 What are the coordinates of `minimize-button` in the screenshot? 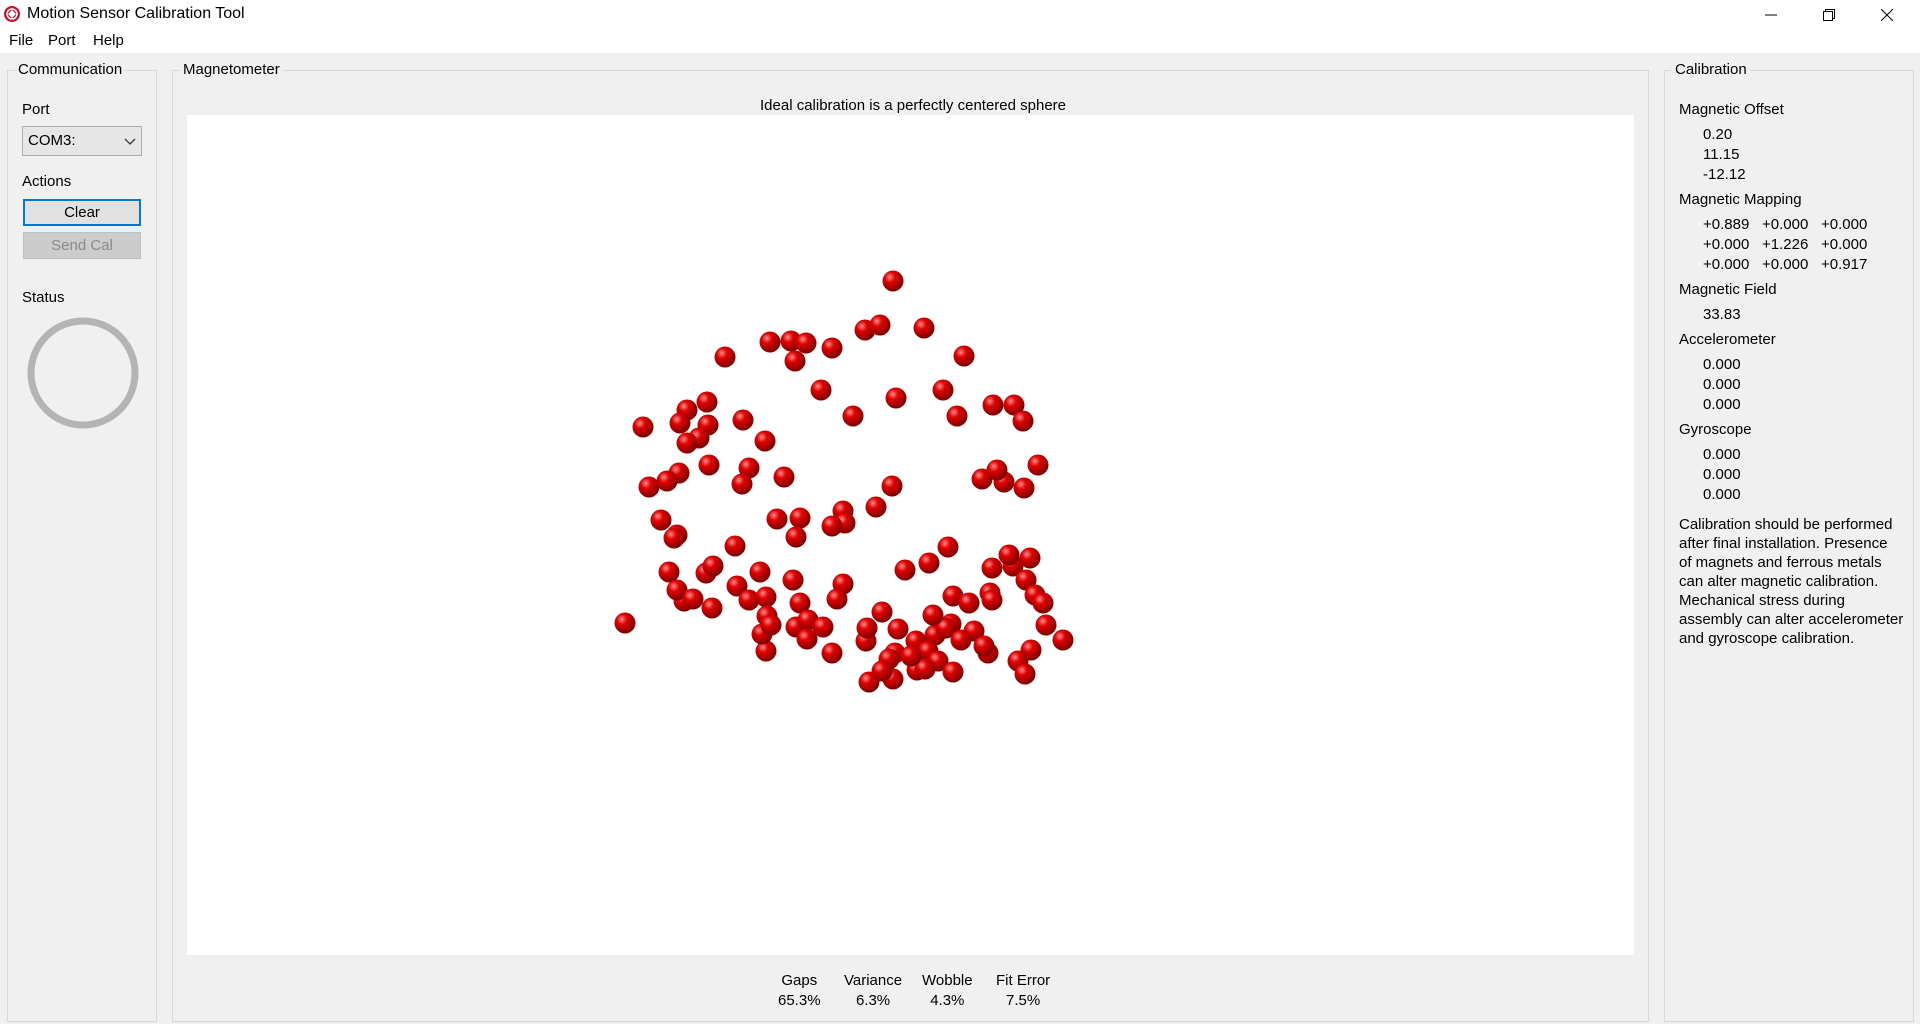 It's located at (1771, 14).